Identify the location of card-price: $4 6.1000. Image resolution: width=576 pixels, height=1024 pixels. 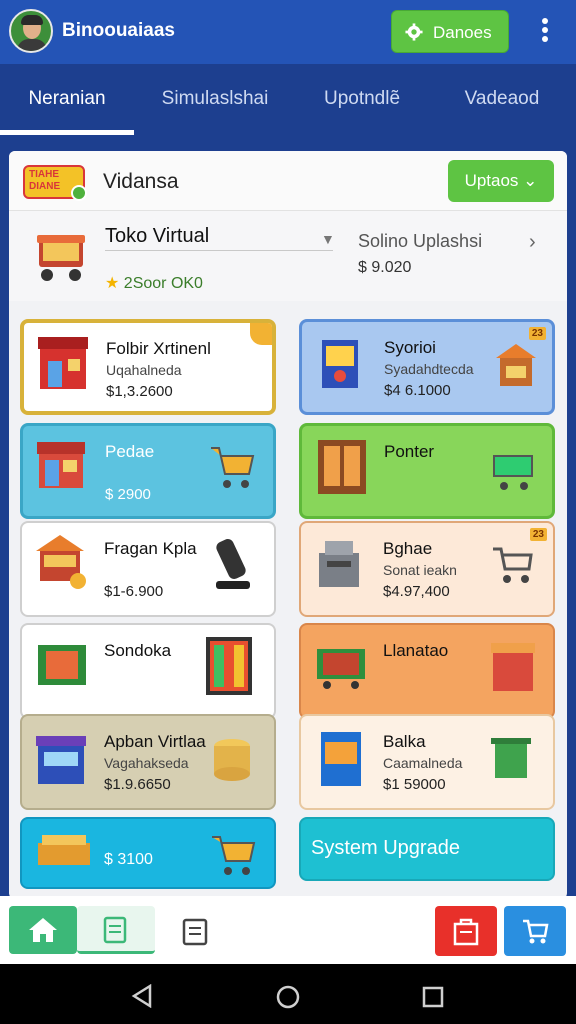
(417, 390).